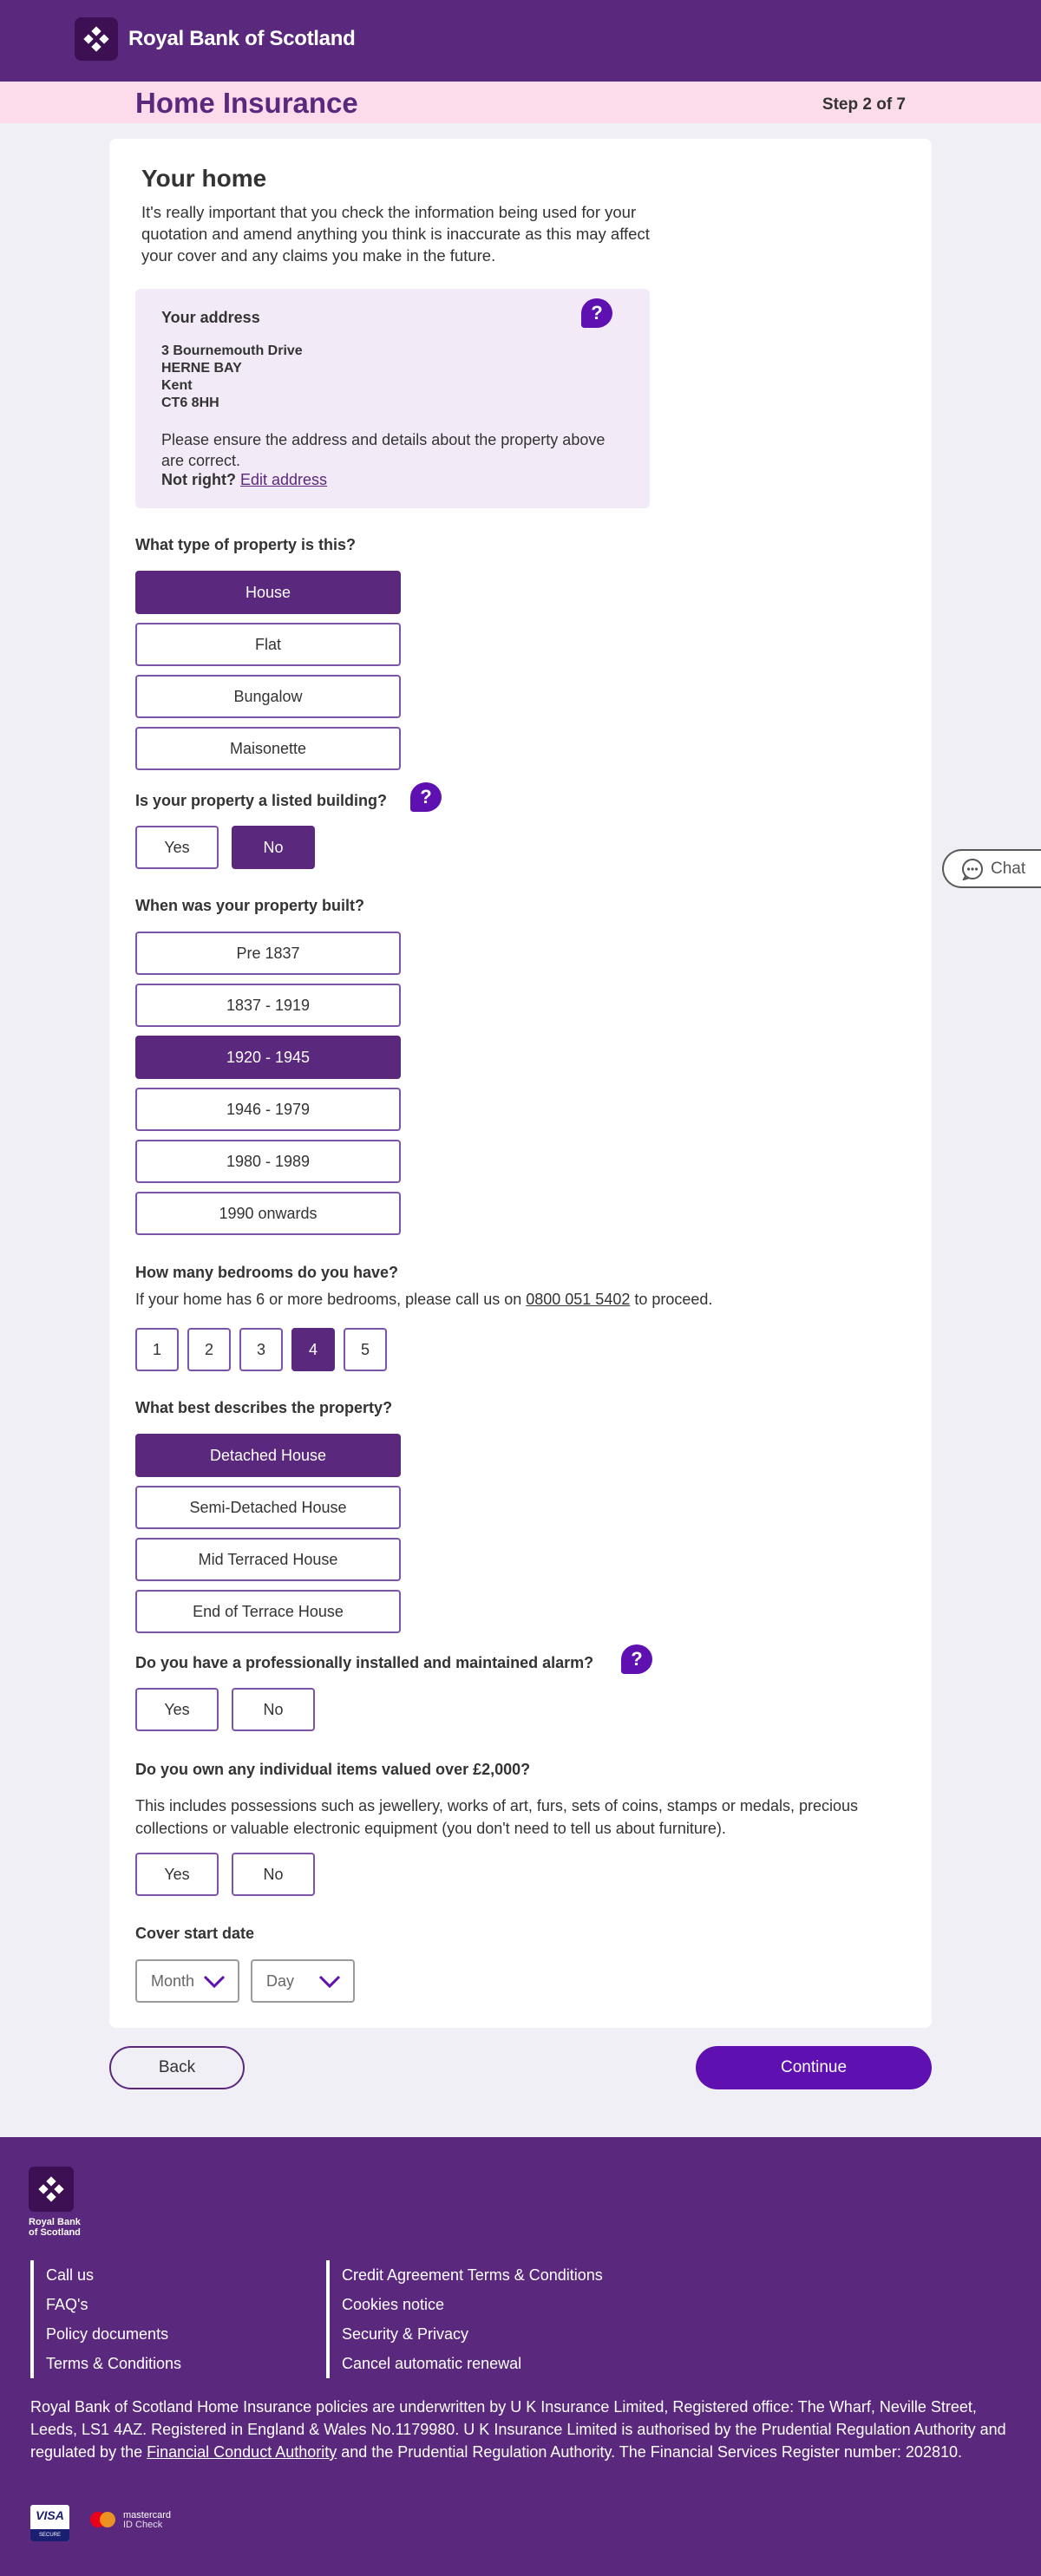  I want to click on footer-link-faqs: FAQ's, so click(113, 2304).